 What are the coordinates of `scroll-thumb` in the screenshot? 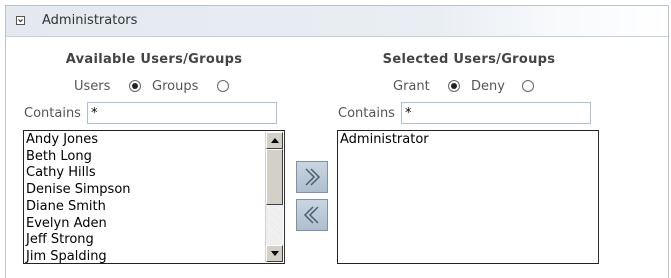 It's located at (274, 177).